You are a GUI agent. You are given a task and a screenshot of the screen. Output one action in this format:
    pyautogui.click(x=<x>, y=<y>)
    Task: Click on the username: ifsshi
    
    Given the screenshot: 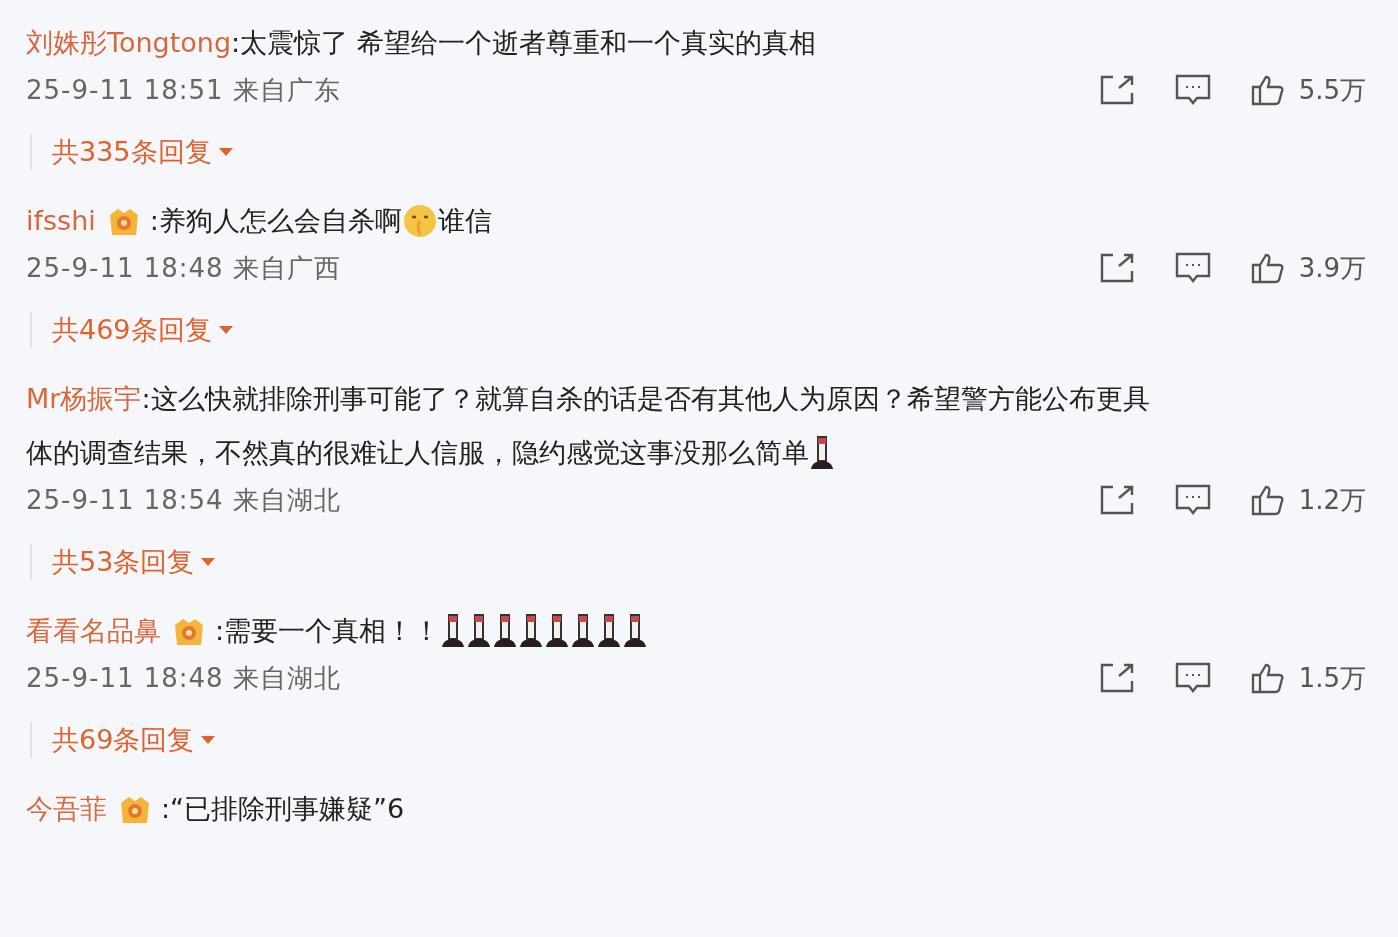 What is the action you would take?
    pyautogui.click(x=61, y=221)
    